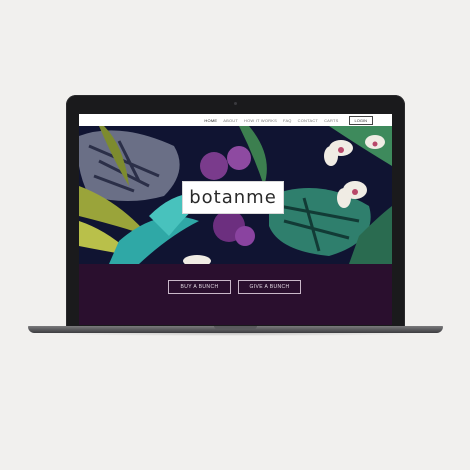 The image size is (470, 470). Describe the element at coordinates (269, 287) in the screenshot. I see `give-a-bunch-button: GIVE A BUNCH` at that location.